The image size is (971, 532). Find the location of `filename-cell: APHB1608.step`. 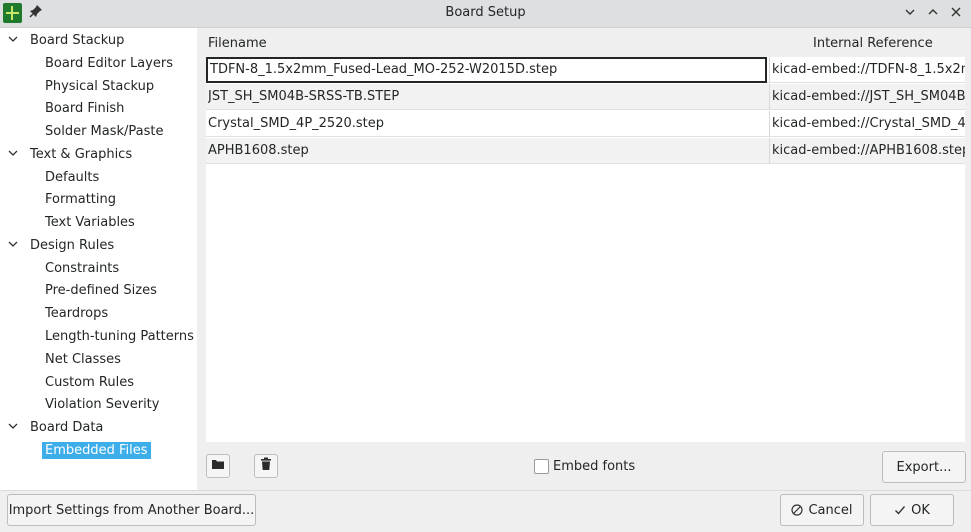

filename-cell: APHB1608.step is located at coordinates (487, 151).